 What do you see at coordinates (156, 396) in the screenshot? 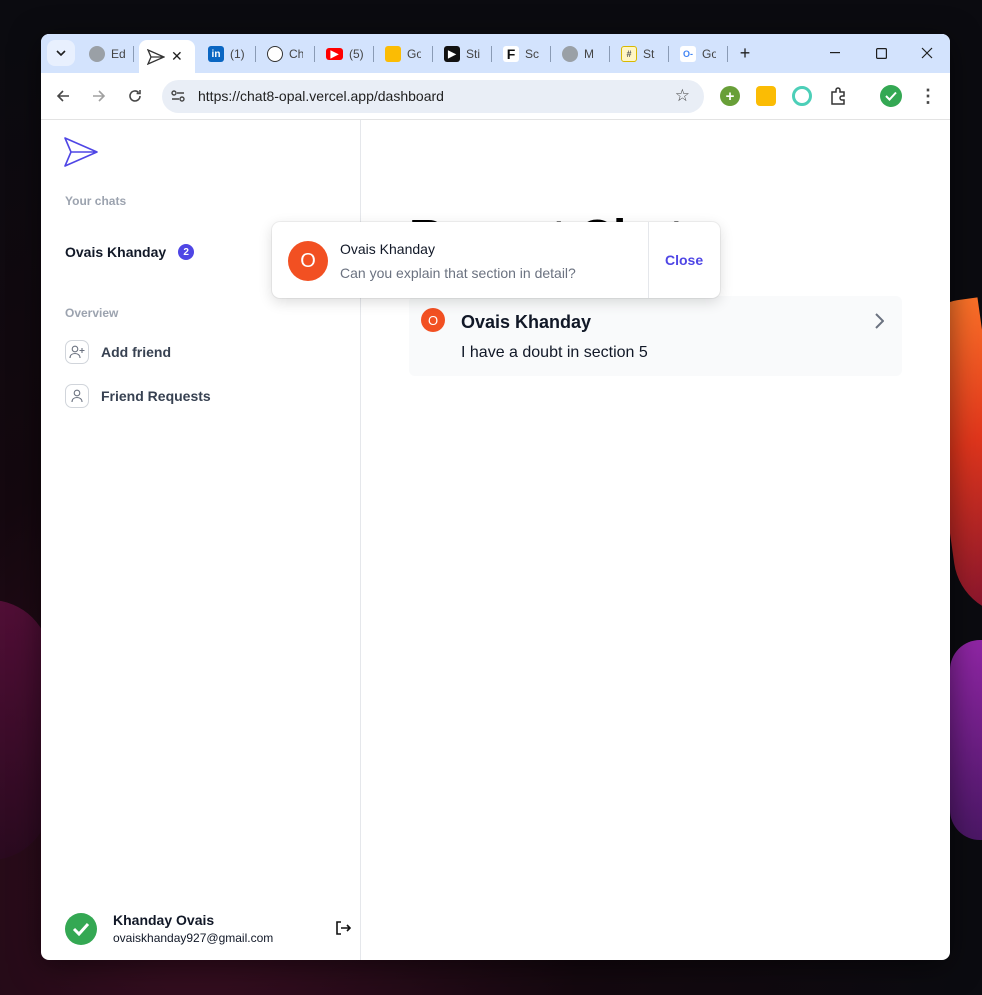
I see `sidebar-item-label: Friend Requests` at bounding box center [156, 396].